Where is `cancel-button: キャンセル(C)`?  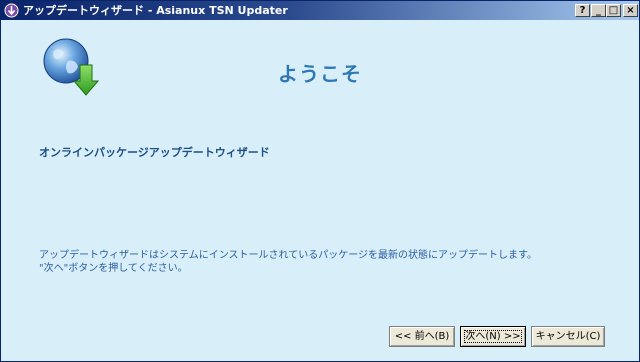
cancel-button: キャンセル(C) is located at coordinates (568, 336).